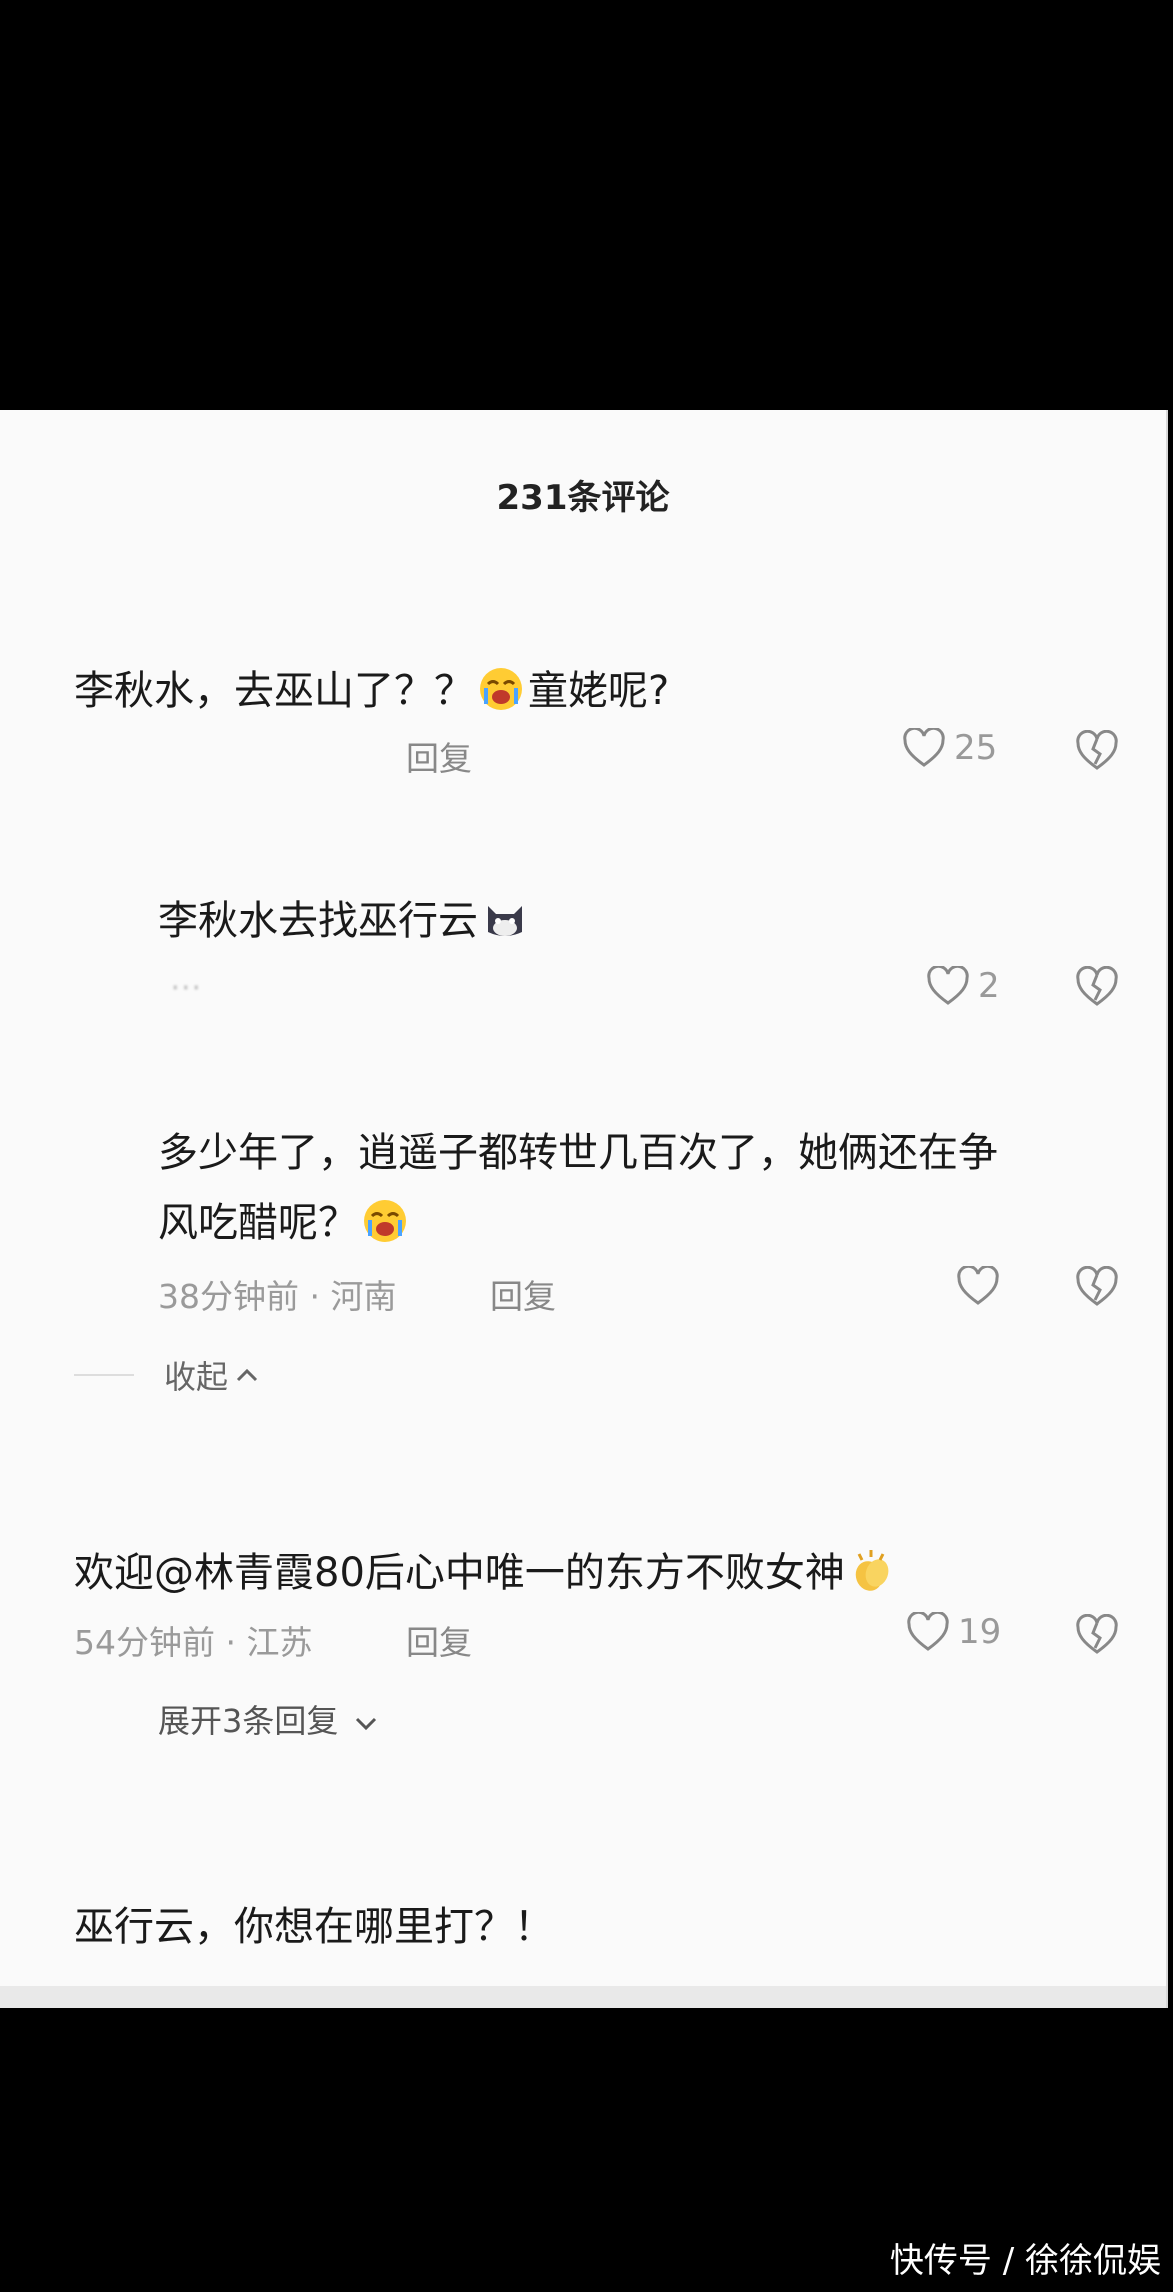 The height and width of the screenshot is (2292, 1173). I want to click on reply-comment-text-line2: 风吃醋呢？, so click(285, 1219).